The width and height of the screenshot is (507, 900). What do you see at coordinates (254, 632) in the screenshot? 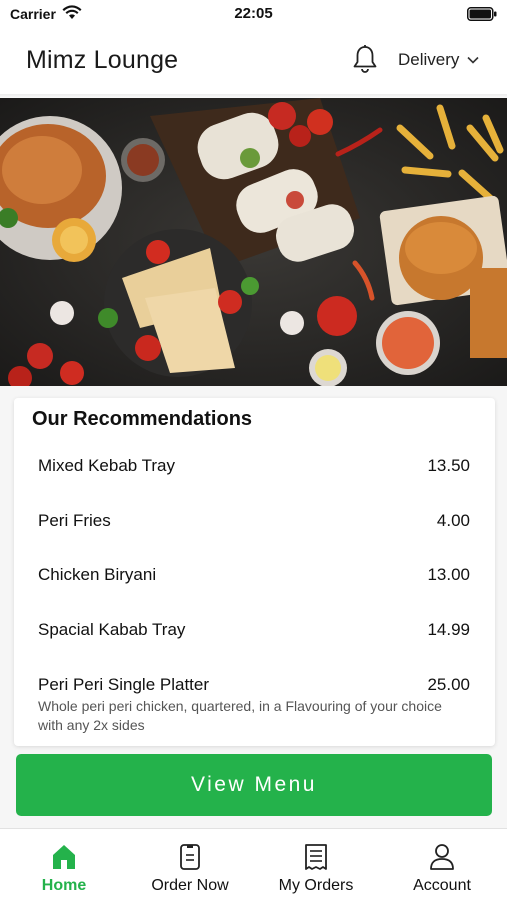
I see `list-item: Spacial Kabab Tray 14.99` at bounding box center [254, 632].